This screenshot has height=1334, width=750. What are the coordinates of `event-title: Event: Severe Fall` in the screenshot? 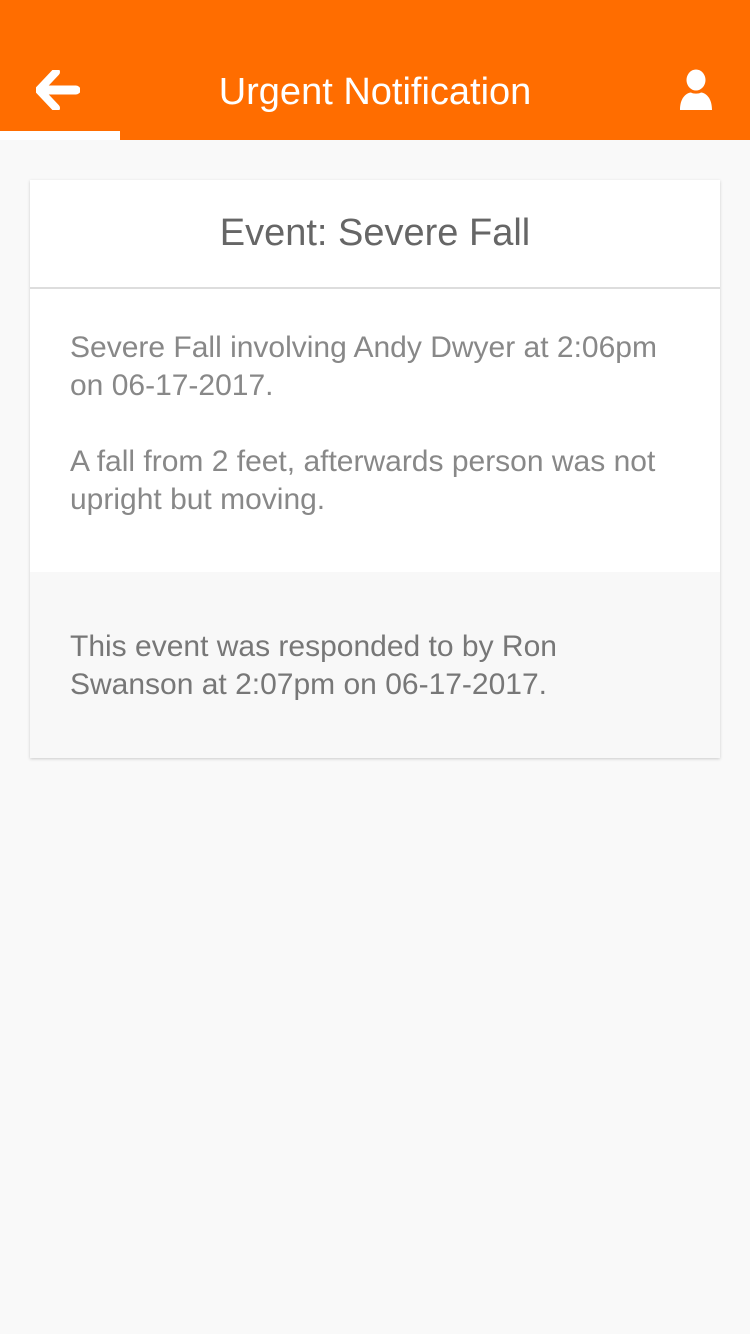 It's located at (375, 234).